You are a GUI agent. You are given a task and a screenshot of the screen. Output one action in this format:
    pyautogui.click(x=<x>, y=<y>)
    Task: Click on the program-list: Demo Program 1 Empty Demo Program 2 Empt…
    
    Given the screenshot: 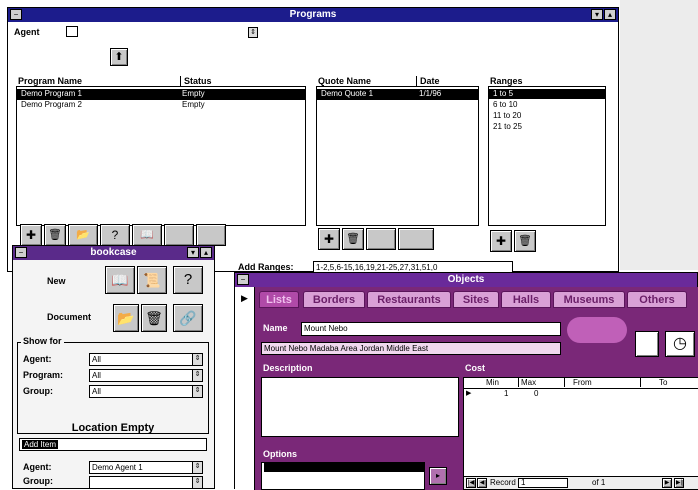 What is the action you would take?
    pyautogui.click(x=161, y=156)
    